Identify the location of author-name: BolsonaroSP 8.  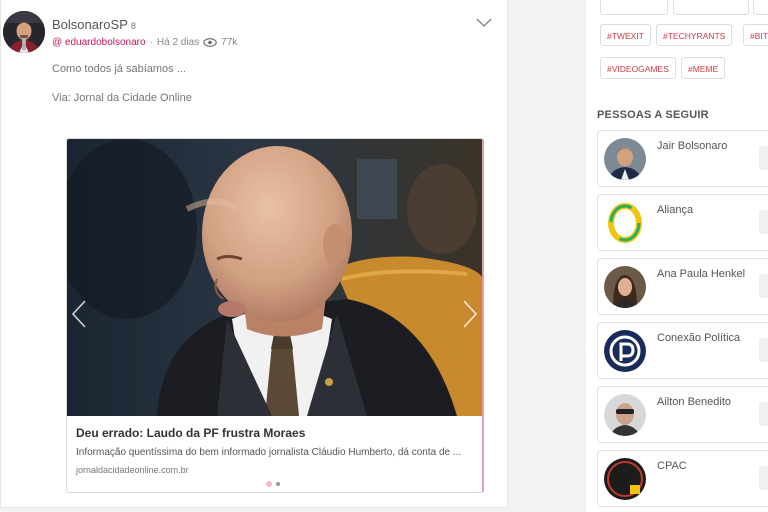
(94, 24).